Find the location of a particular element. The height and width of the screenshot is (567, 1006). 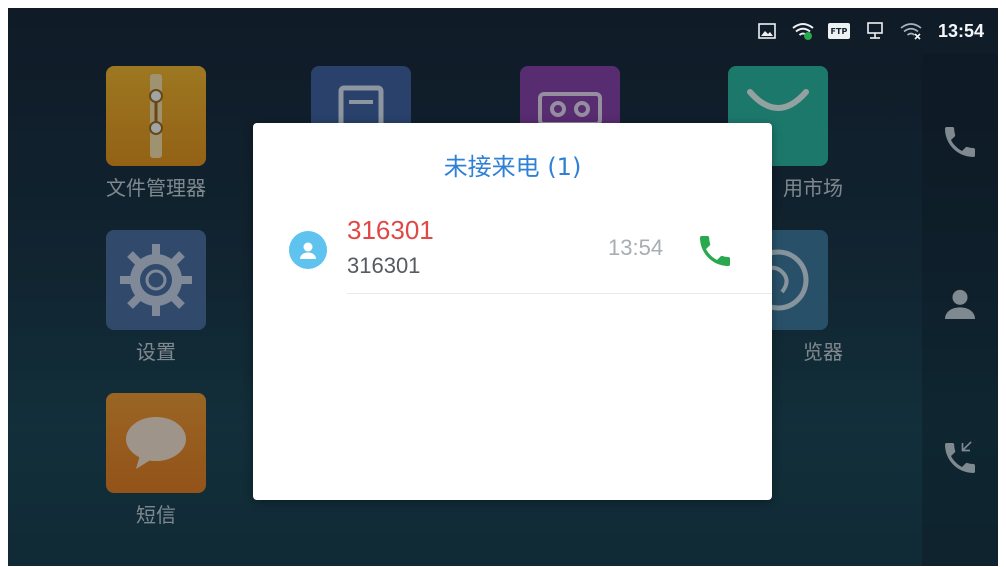

missed-call-item: 316301 316301 13:54 is located at coordinates (512, 253).